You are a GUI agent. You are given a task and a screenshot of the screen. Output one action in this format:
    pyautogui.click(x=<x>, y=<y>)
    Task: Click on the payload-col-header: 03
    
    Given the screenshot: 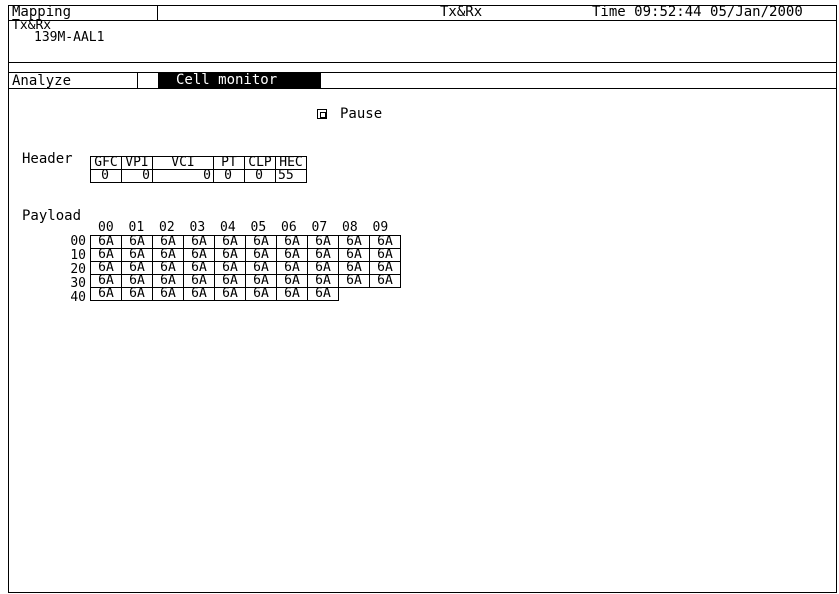 What is the action you would take?
    pyautogui.click(x=197, y=227)
    